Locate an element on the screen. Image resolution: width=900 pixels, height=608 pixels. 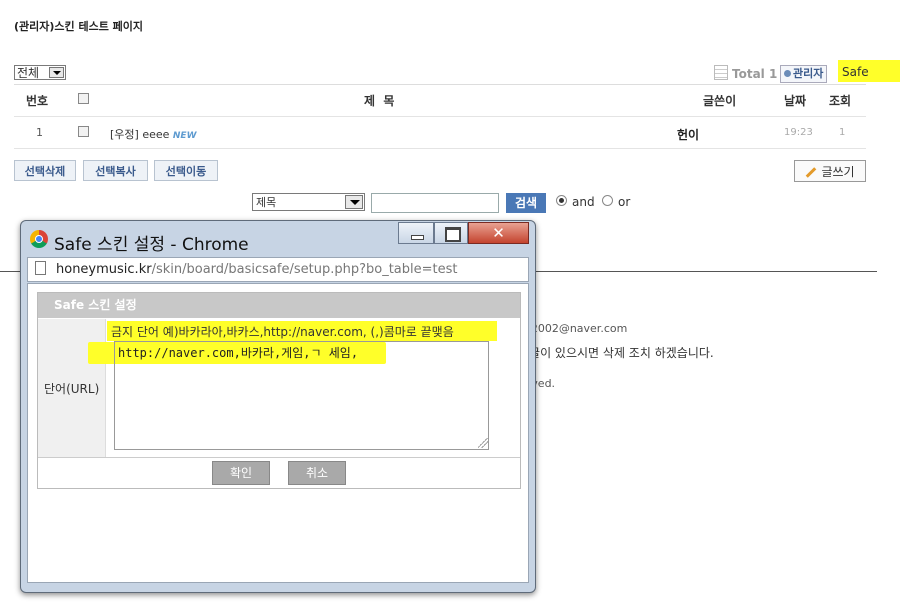
total-count: Total 1 is located at coordinates (745, 73).